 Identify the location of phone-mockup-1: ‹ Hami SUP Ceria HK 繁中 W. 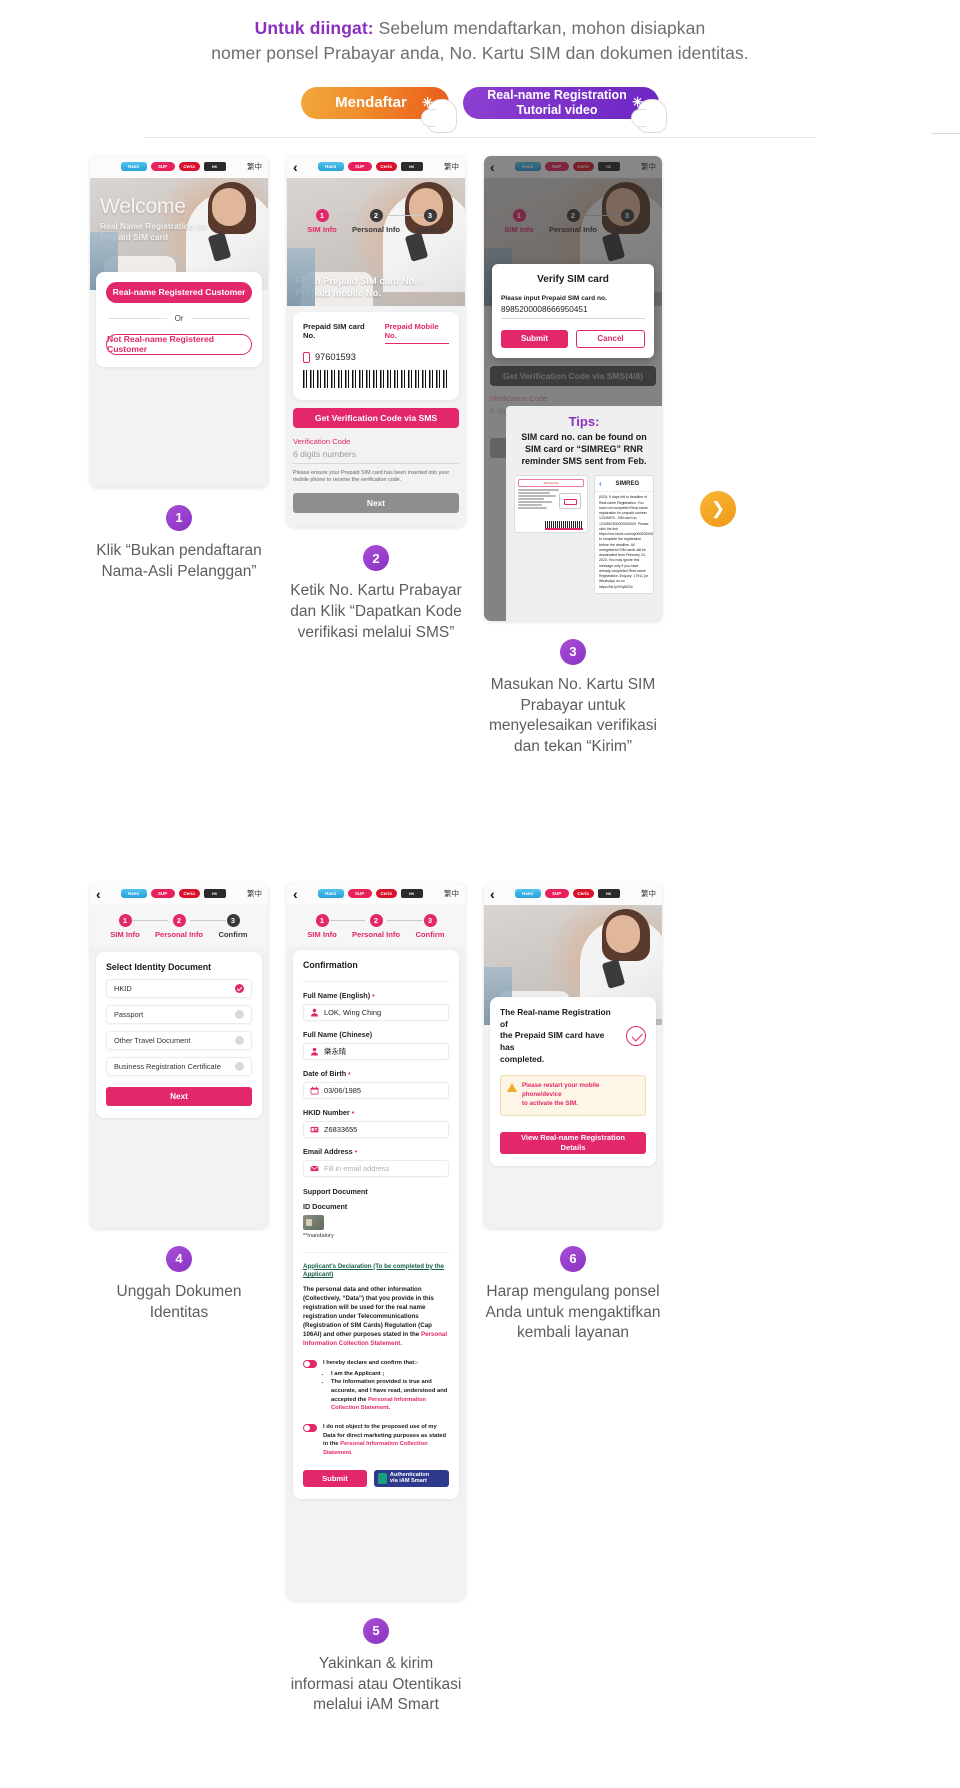
(179, 321).